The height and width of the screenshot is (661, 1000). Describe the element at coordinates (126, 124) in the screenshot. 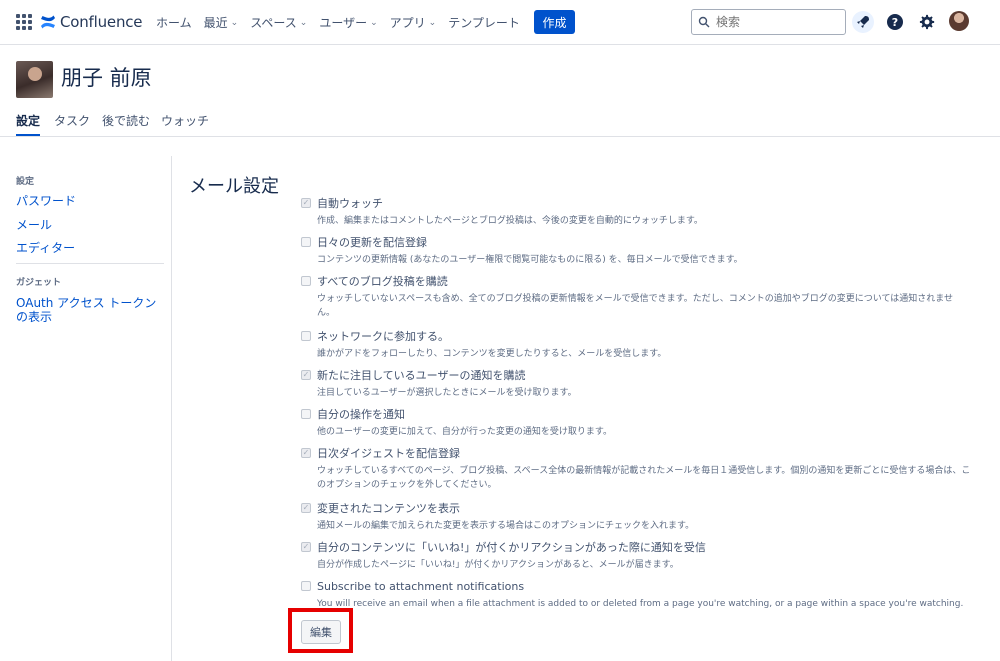

I see `tab-read-later: 後で読む` at that location.